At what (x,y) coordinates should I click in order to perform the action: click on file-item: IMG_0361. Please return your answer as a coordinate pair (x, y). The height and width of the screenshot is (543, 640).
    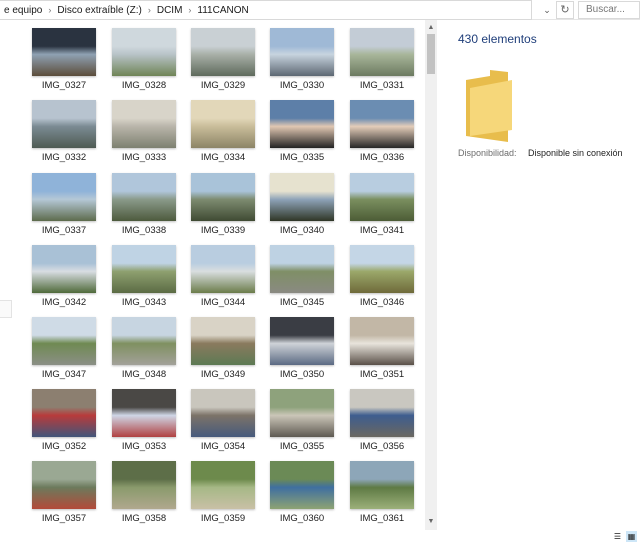
    Looking at the image, I should click on (378, 493).